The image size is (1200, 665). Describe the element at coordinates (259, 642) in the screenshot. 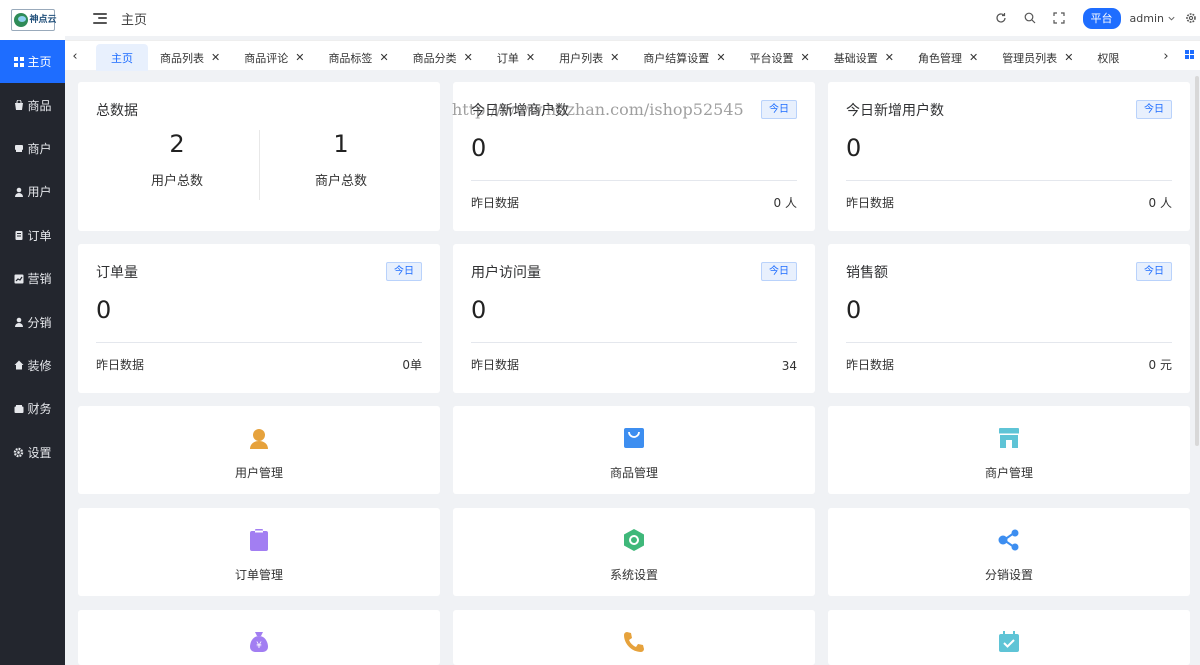

I see `money-bag-icon: ¥` at that location.